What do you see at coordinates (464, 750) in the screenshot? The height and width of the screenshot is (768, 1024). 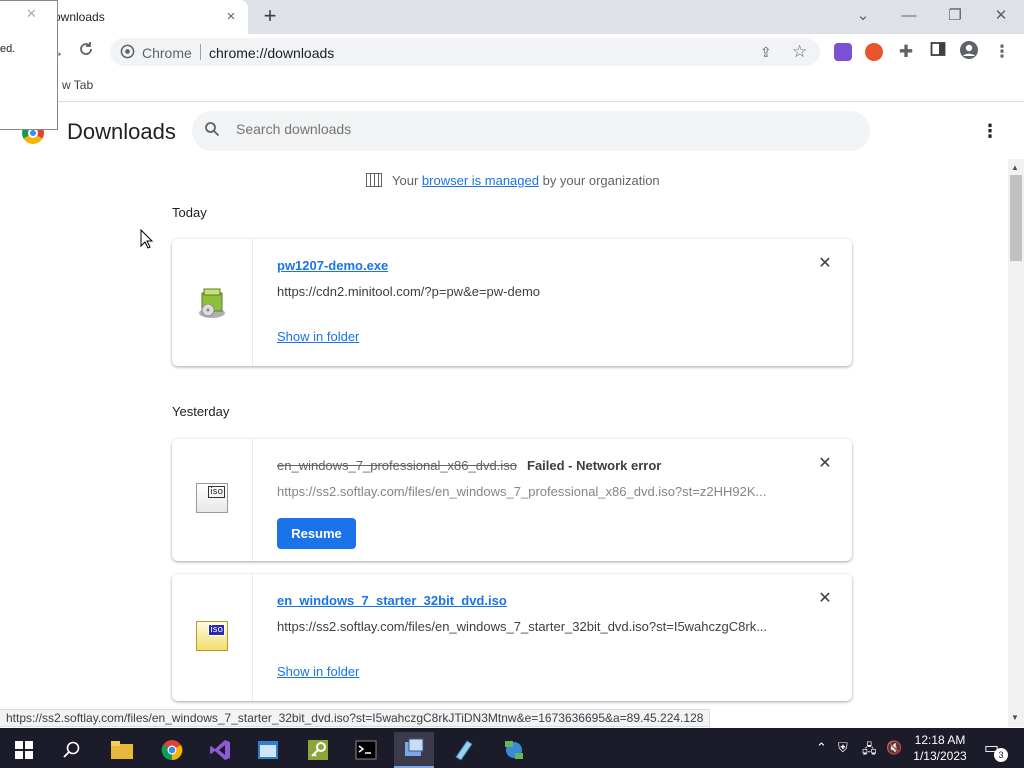 I see `notepad-app-icon` at bounding box center [464, 750].